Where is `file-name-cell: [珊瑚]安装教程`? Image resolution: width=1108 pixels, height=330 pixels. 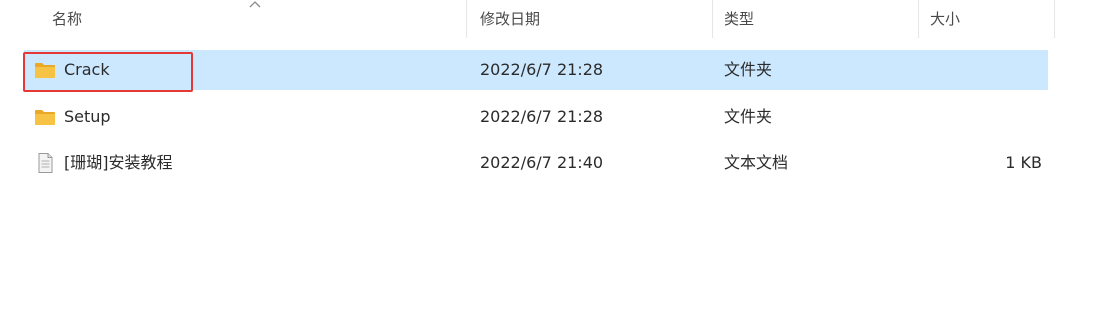
file-name-cell: [珊瑚]安装教程 is located at coordinates (234, 163).